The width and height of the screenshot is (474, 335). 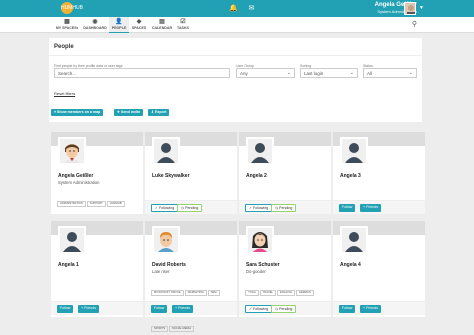 What do you see at coordinates (191, 173) in the screenshot?
I see `people-card: Luke Skywalker ✓ Following ◷ Pending` at bounding box center [191, 173].